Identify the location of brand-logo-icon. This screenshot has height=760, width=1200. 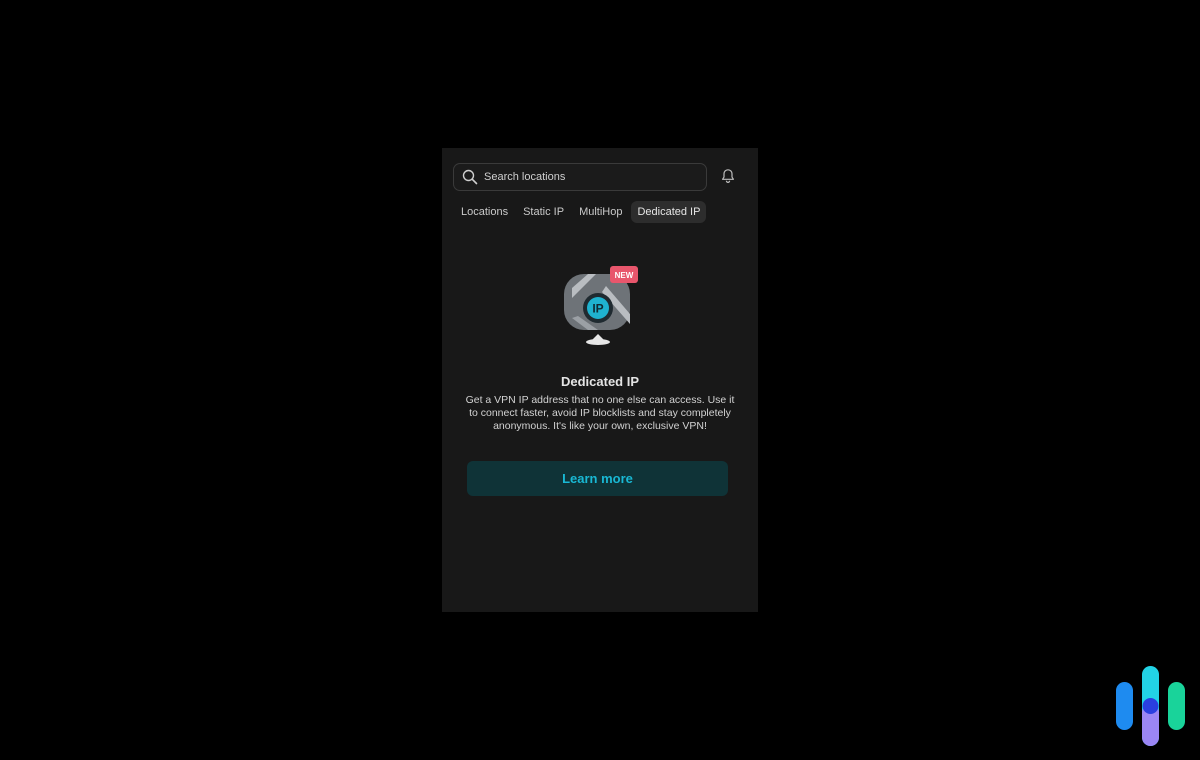
(1150, 706).